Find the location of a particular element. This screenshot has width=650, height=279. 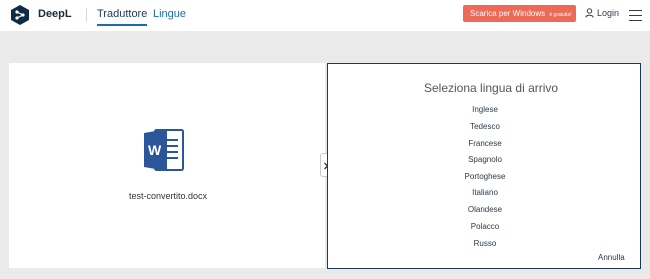

language-option-olandese: Olandese is located at coordinates (485, 209).